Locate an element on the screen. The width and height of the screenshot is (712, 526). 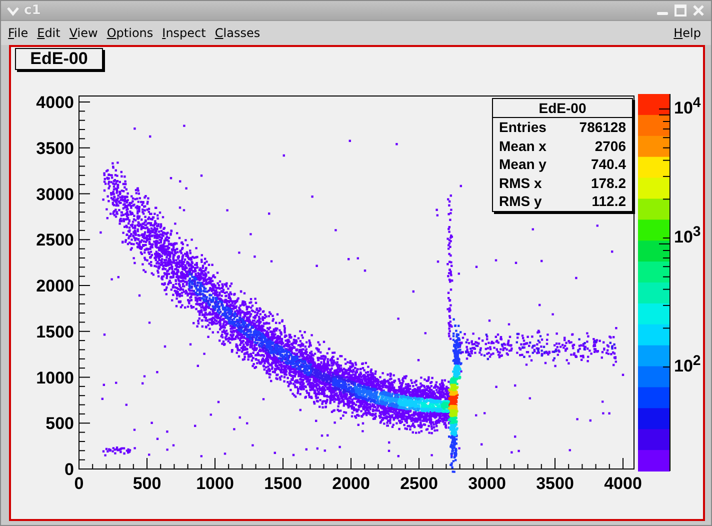
color-scale-label: 10$^{3}$ is located at coordinates (687, 234).